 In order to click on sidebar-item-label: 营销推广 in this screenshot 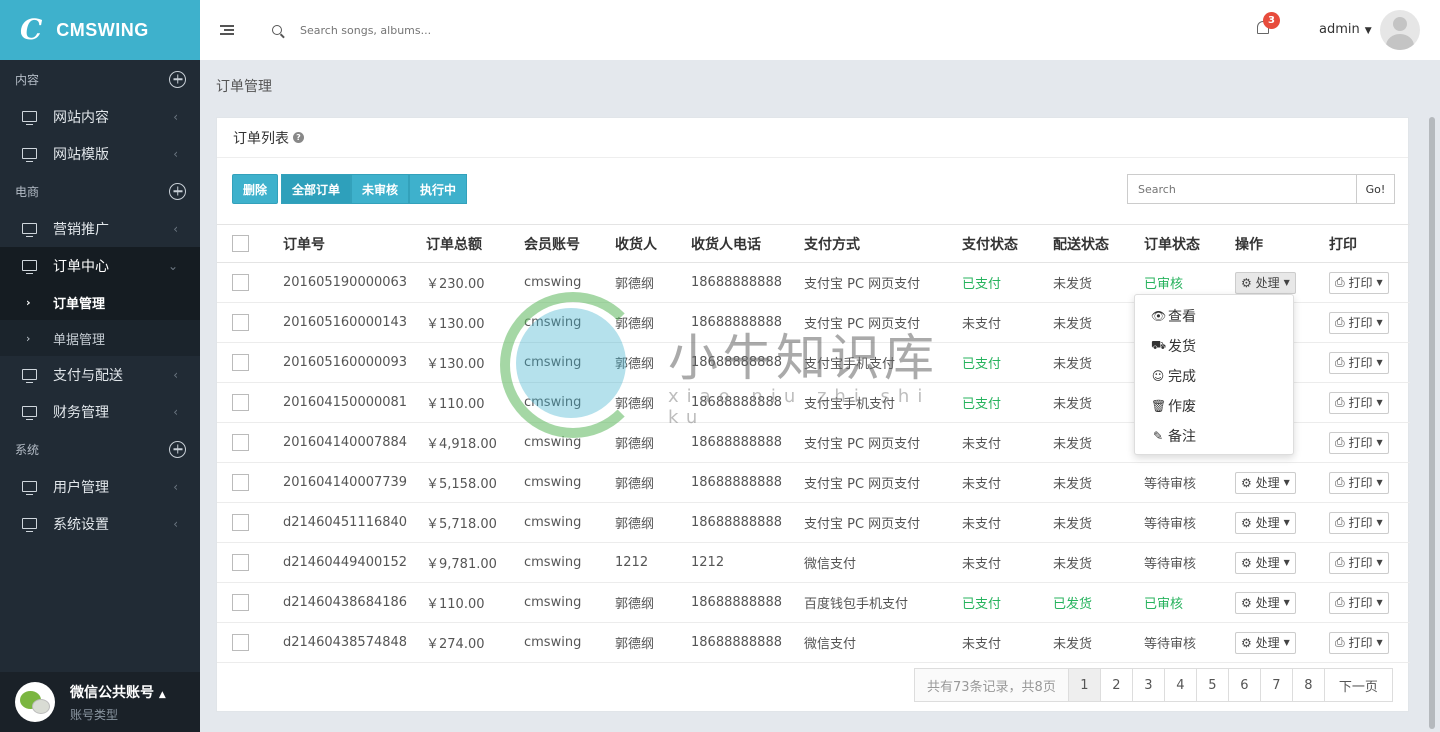, I will do `click(81, 229)`.